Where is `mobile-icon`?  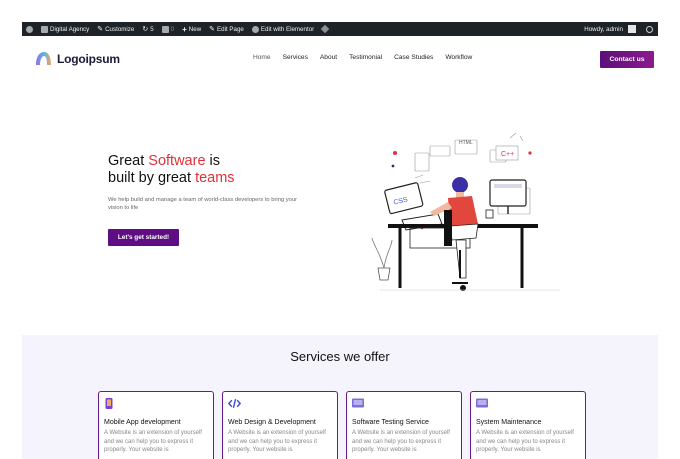 mobile-icon is located at coordinates (109, 403).